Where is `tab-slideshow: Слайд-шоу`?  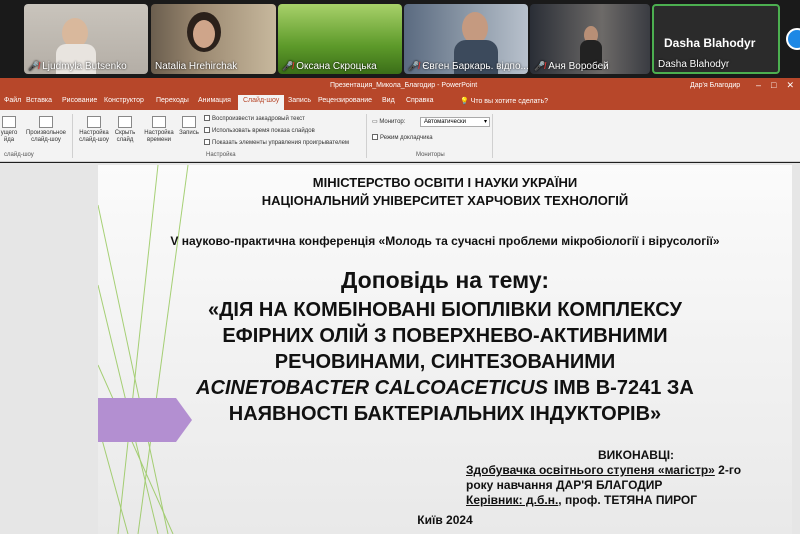
tab-slideshow: Слайд-шоу is located at coordinates (261, 102).